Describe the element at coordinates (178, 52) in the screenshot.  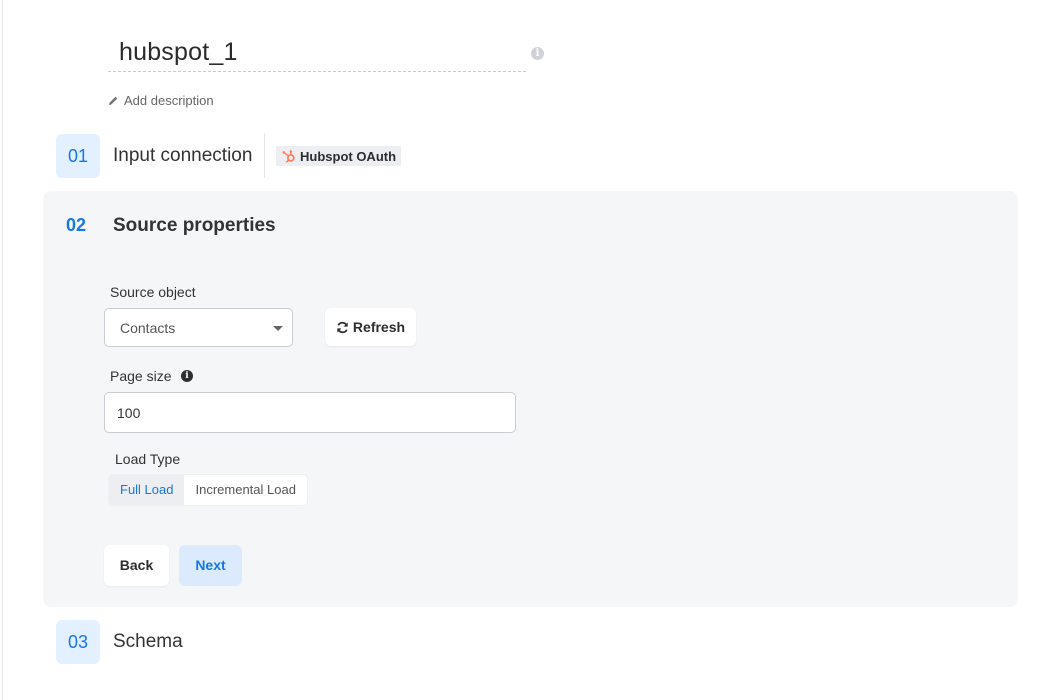
I see `pipeline-title: hubspot_1` at that location.